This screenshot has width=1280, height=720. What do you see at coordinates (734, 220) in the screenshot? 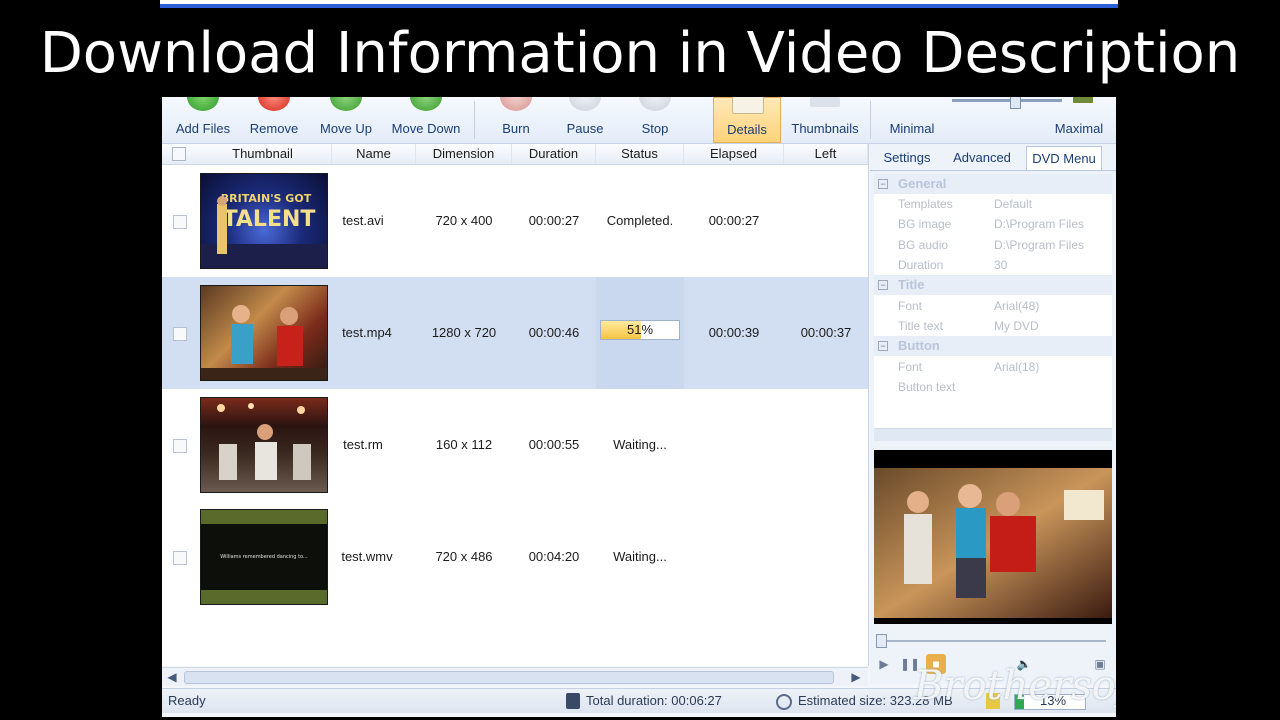
I see `file-elapsed: 00:00:27` at bounding box center [734, 220].